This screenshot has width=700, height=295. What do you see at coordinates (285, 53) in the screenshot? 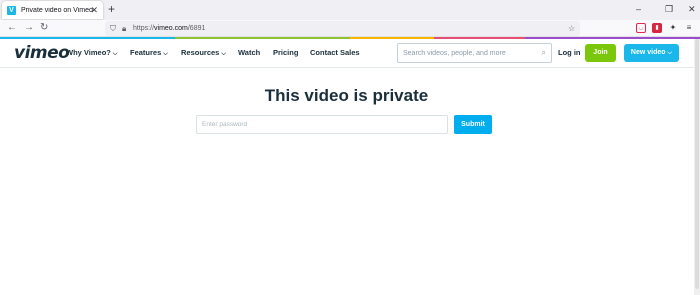
I see `nav-pricing: Pricing` at bounding box center [285, 53].